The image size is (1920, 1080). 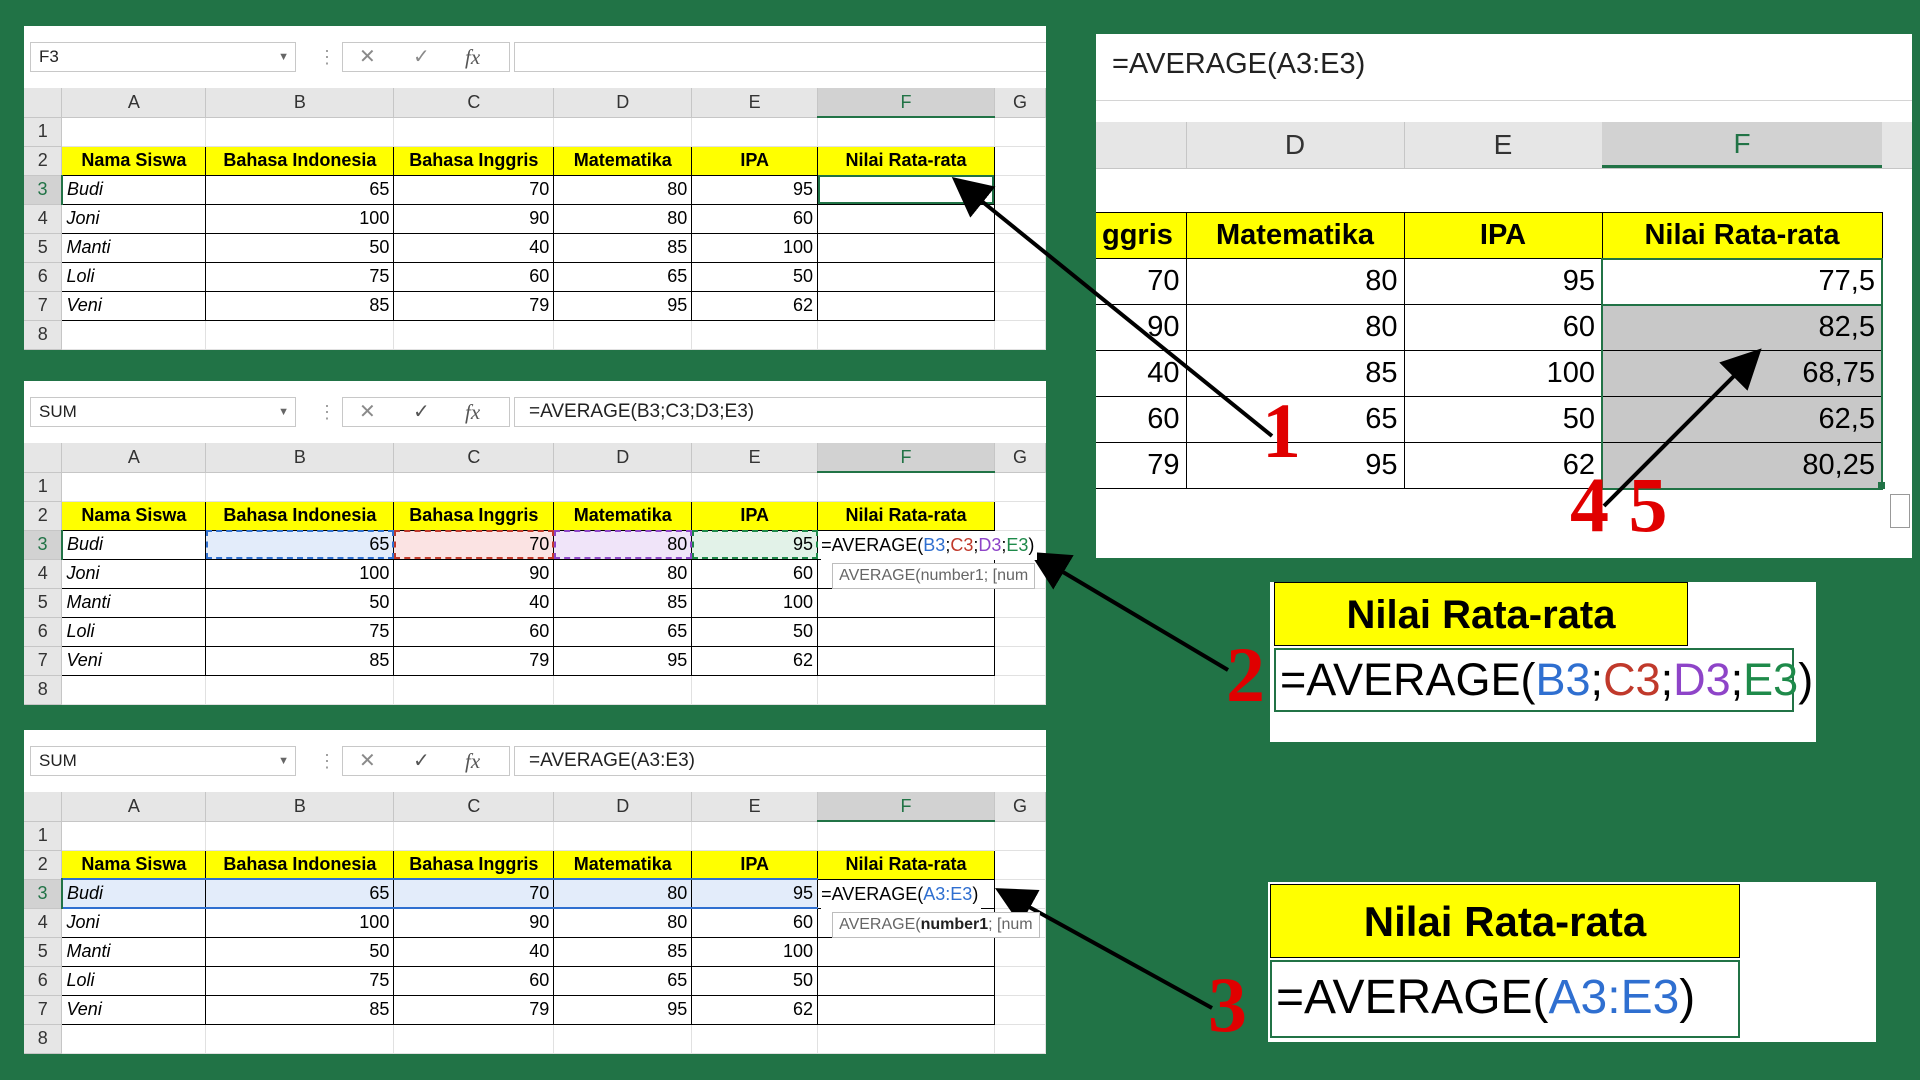 I want to click on header-cell: ggris, so click(x=1141, y=235).